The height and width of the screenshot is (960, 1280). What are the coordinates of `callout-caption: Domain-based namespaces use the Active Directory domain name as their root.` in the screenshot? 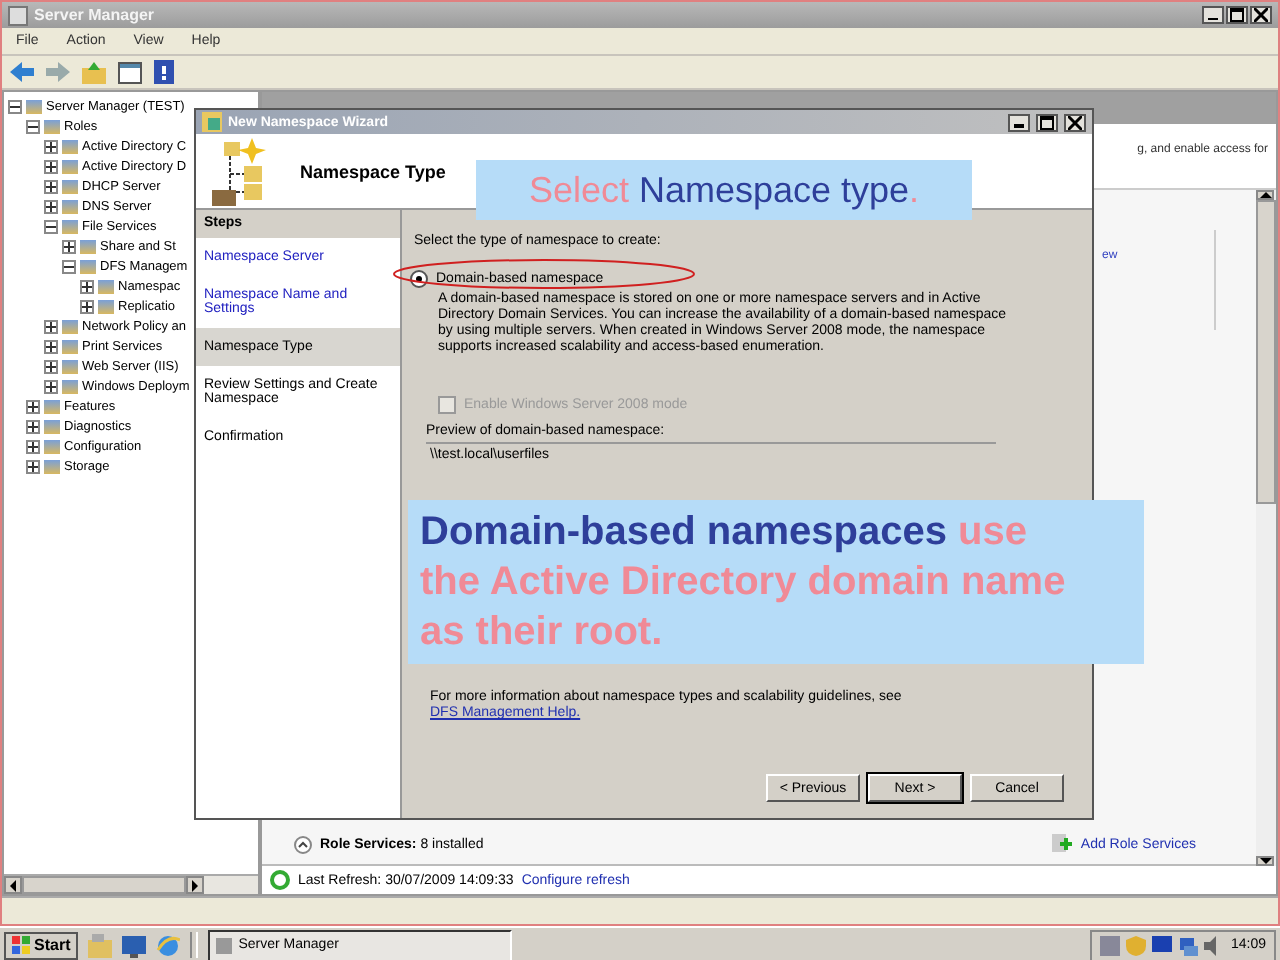 It's located at (776, 582).